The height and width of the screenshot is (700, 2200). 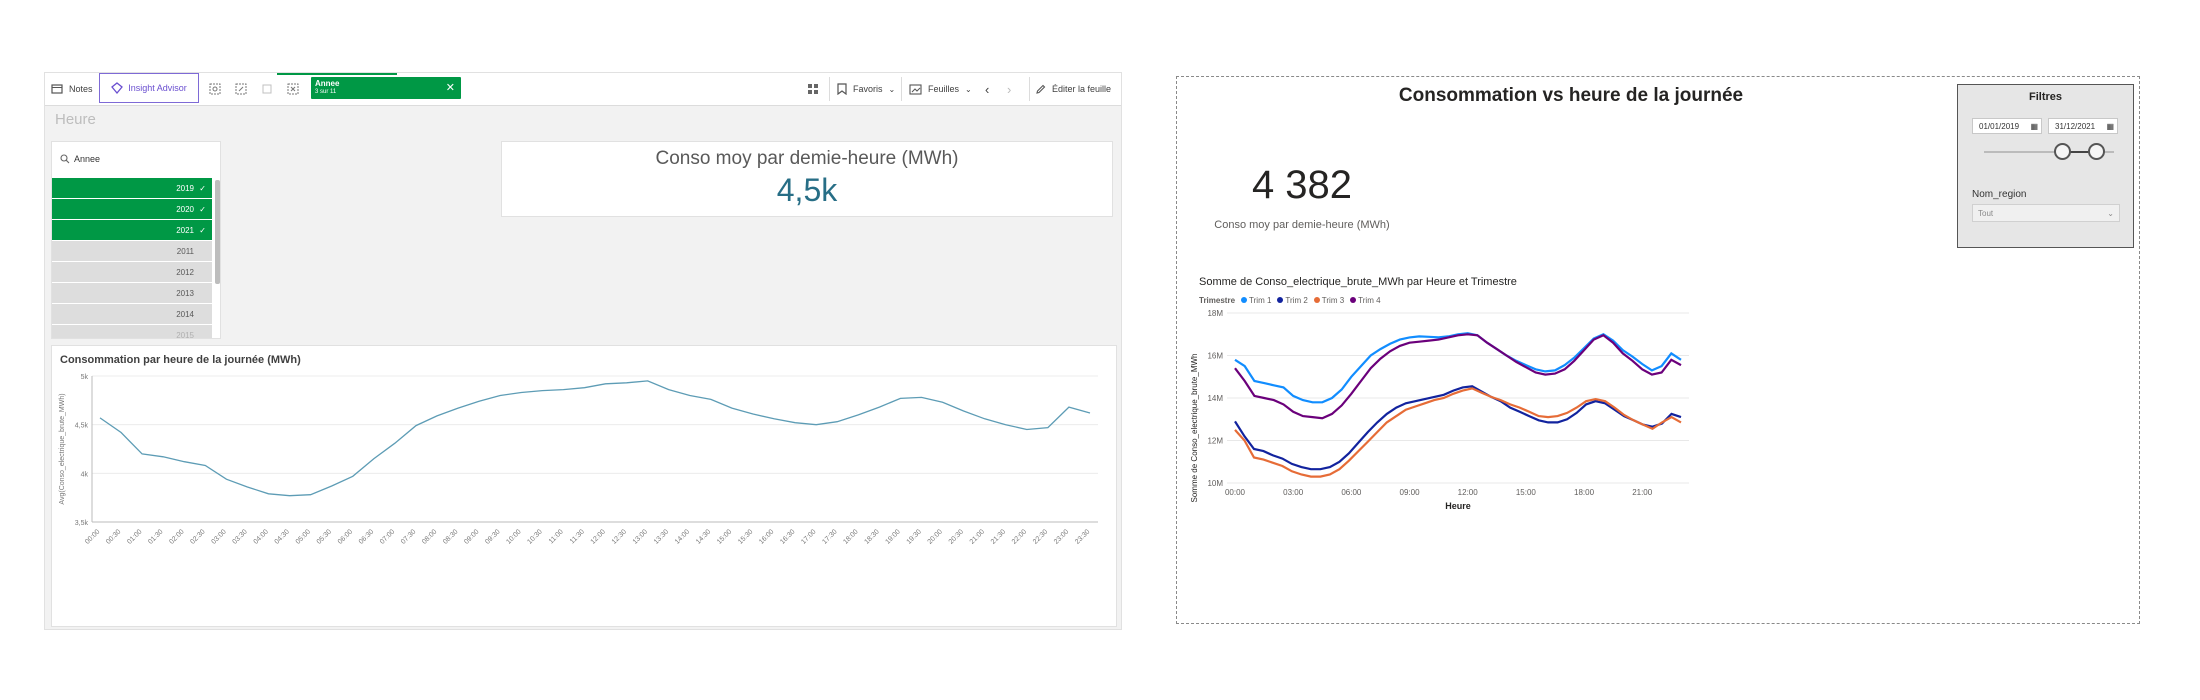 What do you see at coordinates (1296, 300) in the screenshot?
I see `legend-label: Trim 2` at bounding box center [1296, 300].